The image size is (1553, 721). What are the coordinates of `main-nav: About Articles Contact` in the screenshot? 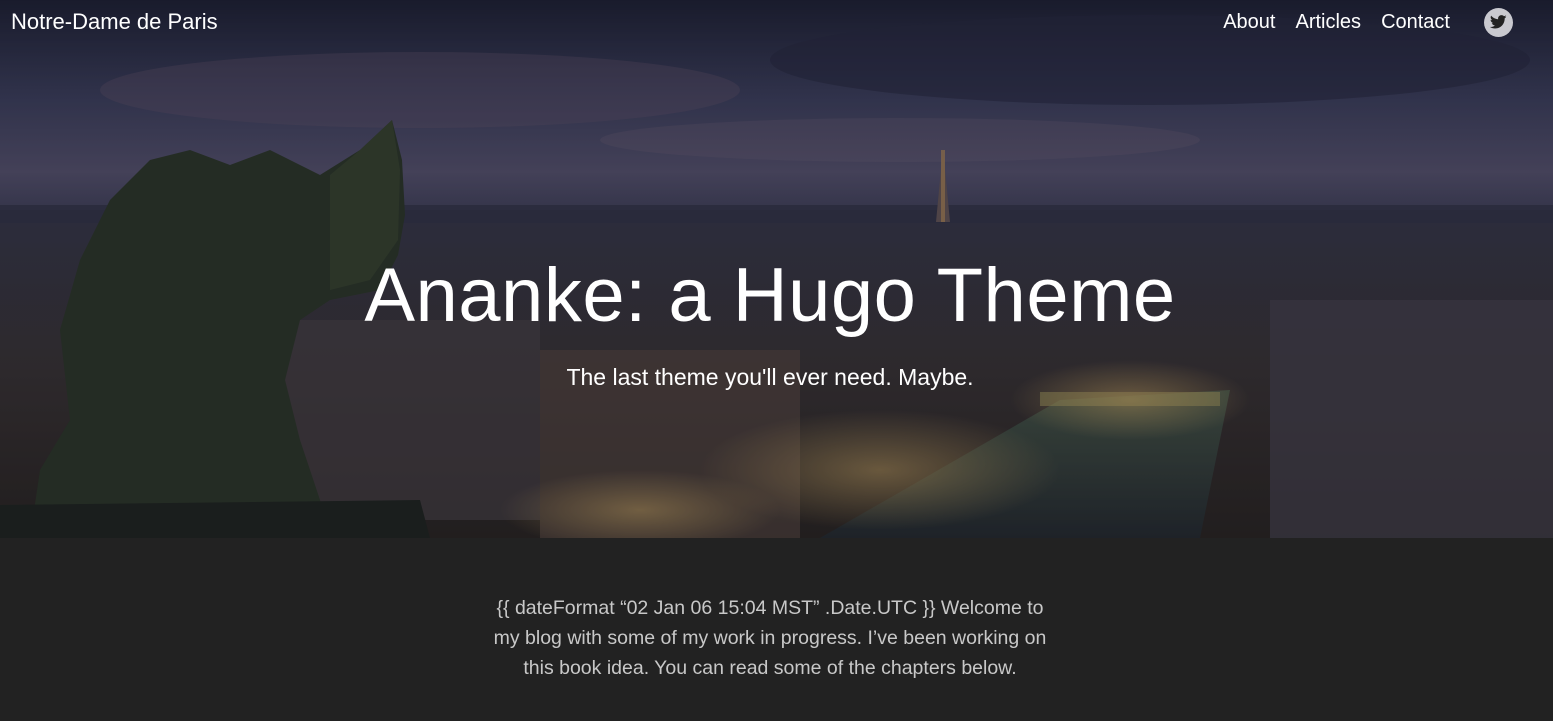 It's located at (1358, 22).